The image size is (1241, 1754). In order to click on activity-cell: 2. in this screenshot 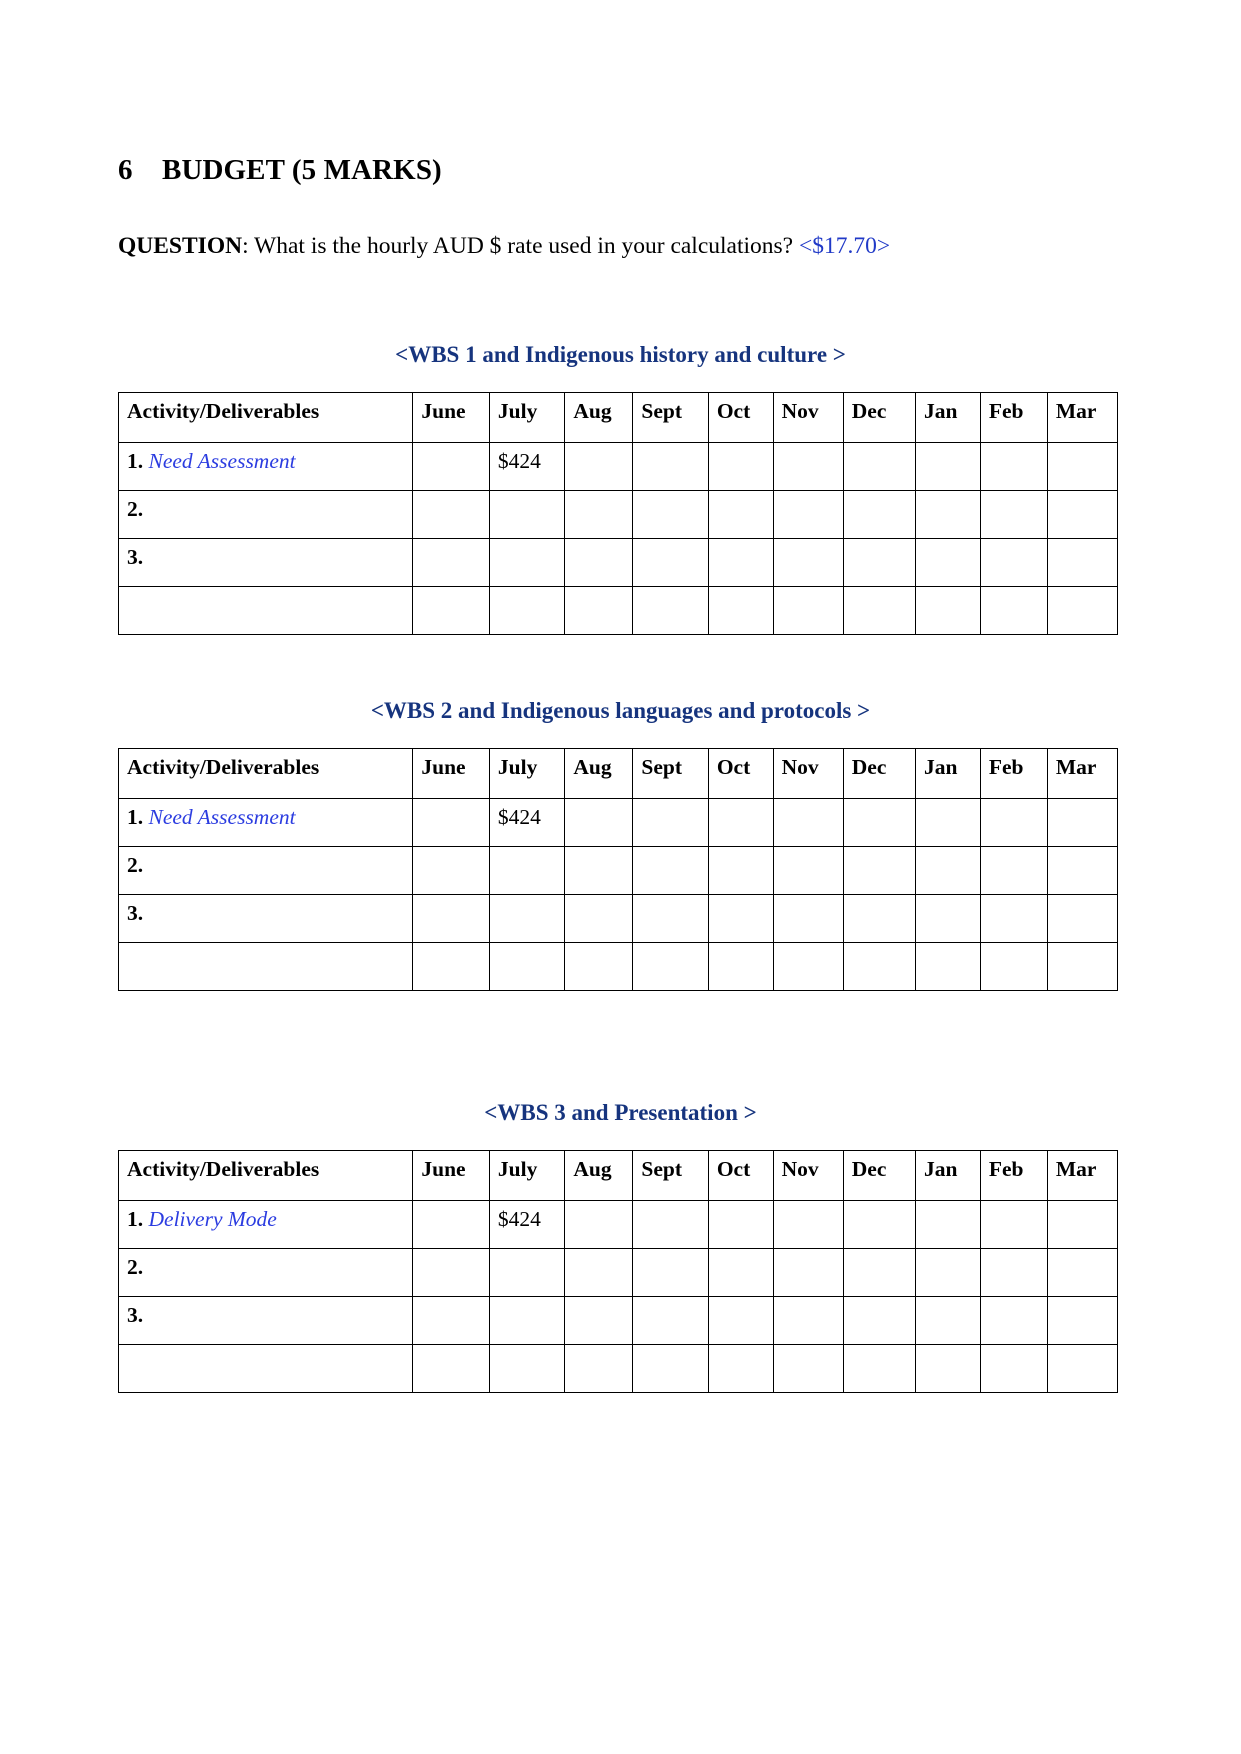, I will do `click(265, 1272)`.